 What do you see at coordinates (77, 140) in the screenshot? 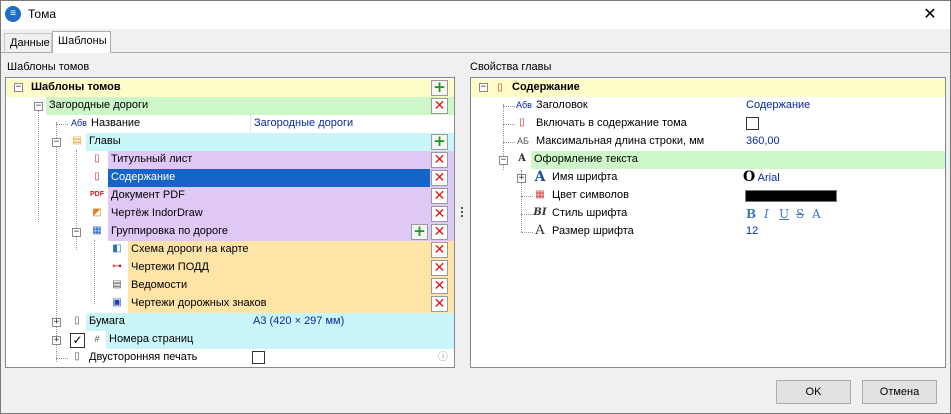
I see `folder-icon: ▤` at bounding box center [77, 140].